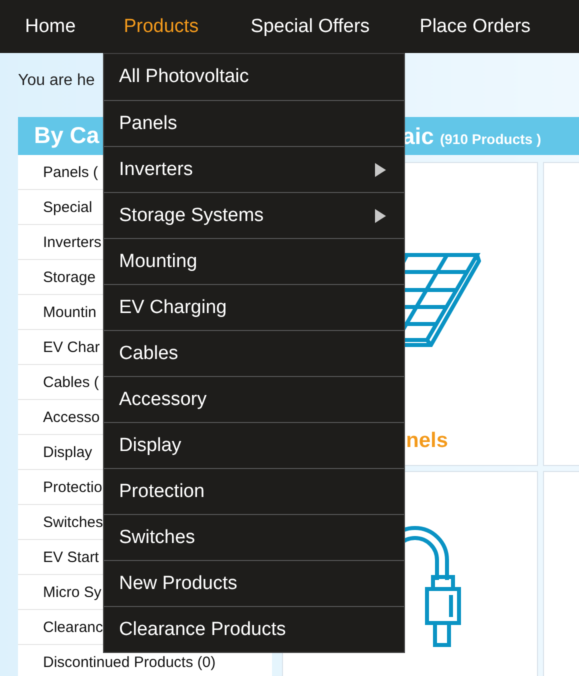  I want to click on menu-item: EV Charging, so click(254, 307).